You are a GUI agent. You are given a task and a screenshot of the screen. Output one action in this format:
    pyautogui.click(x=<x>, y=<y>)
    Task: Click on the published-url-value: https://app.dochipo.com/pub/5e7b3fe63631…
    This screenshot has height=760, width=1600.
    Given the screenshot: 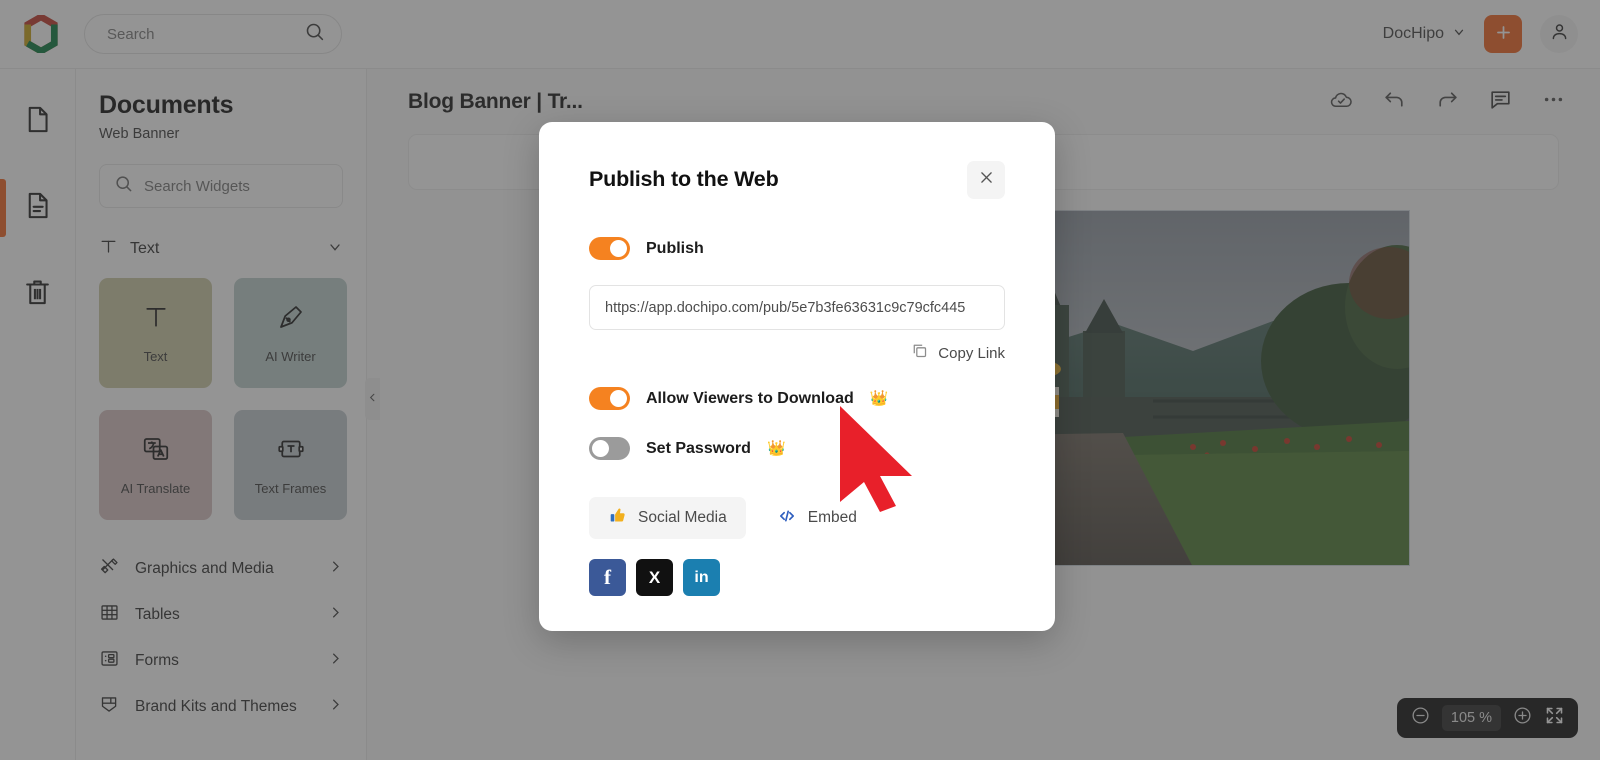 What is the action you would take?
    pyautogui.click(x=785, y=307)
    